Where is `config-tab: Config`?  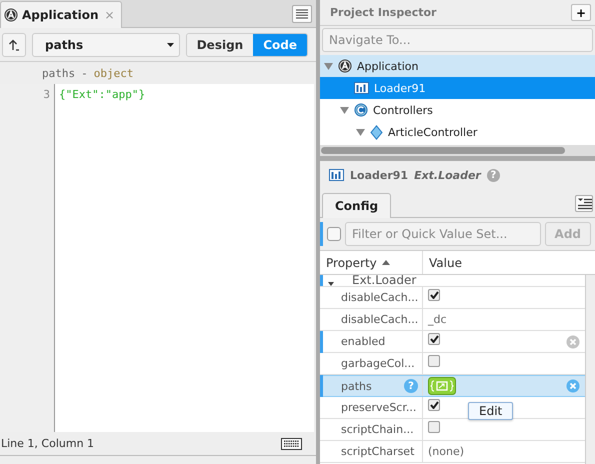
config-tab: Config is located at coordinates (357, 205).